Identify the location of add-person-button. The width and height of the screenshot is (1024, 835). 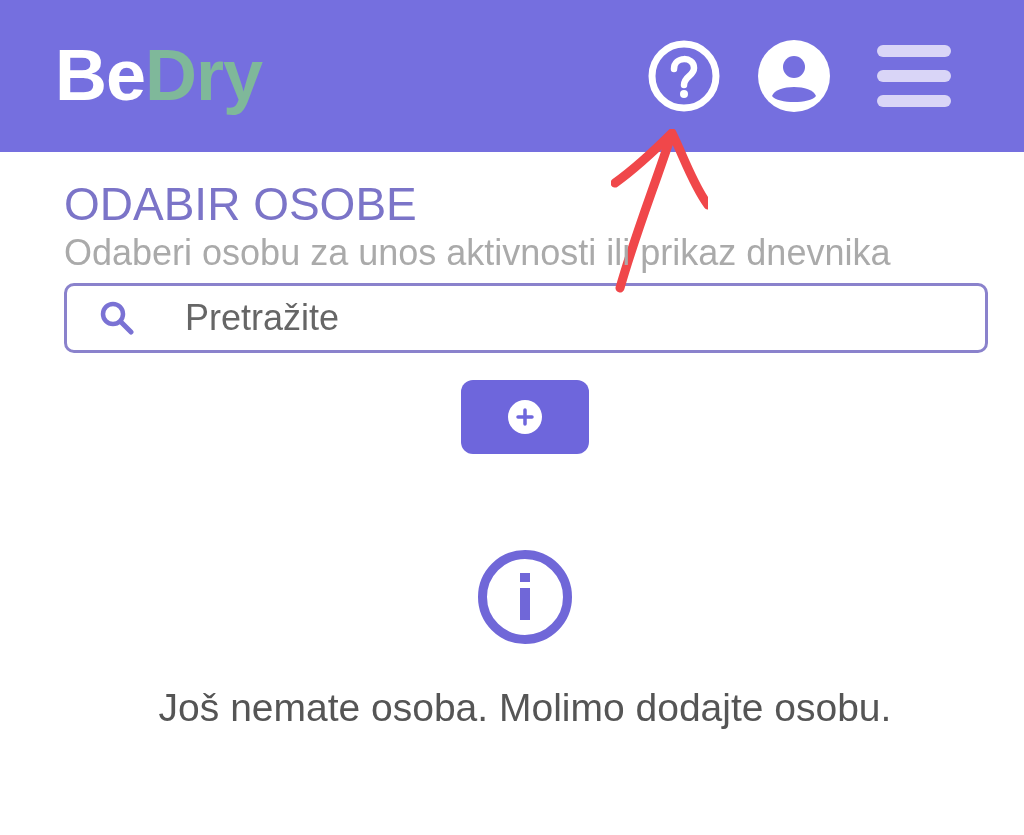
(525, 417).